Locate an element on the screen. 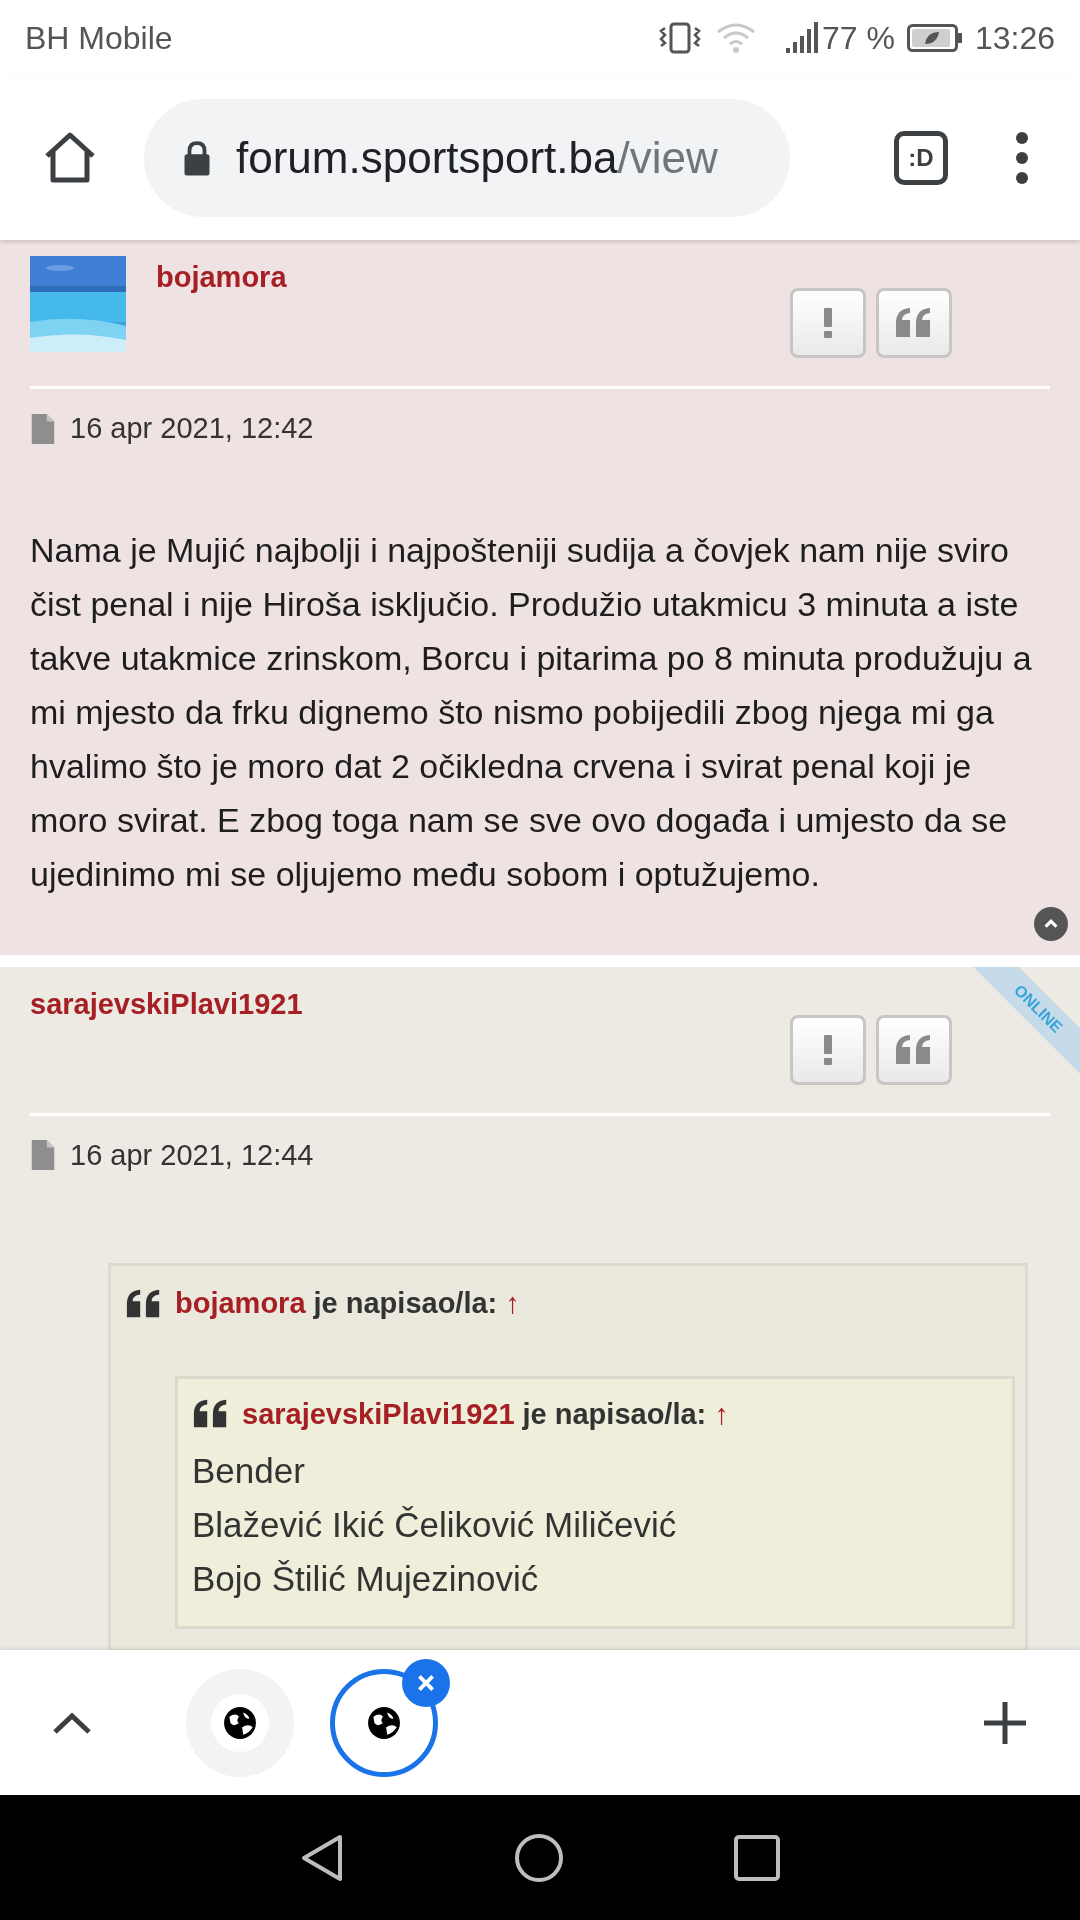 The width and height of the screenshot is (1080, 1920). post-date: 16 apr 2021, 12:42 is located at coordinates (192, 428).